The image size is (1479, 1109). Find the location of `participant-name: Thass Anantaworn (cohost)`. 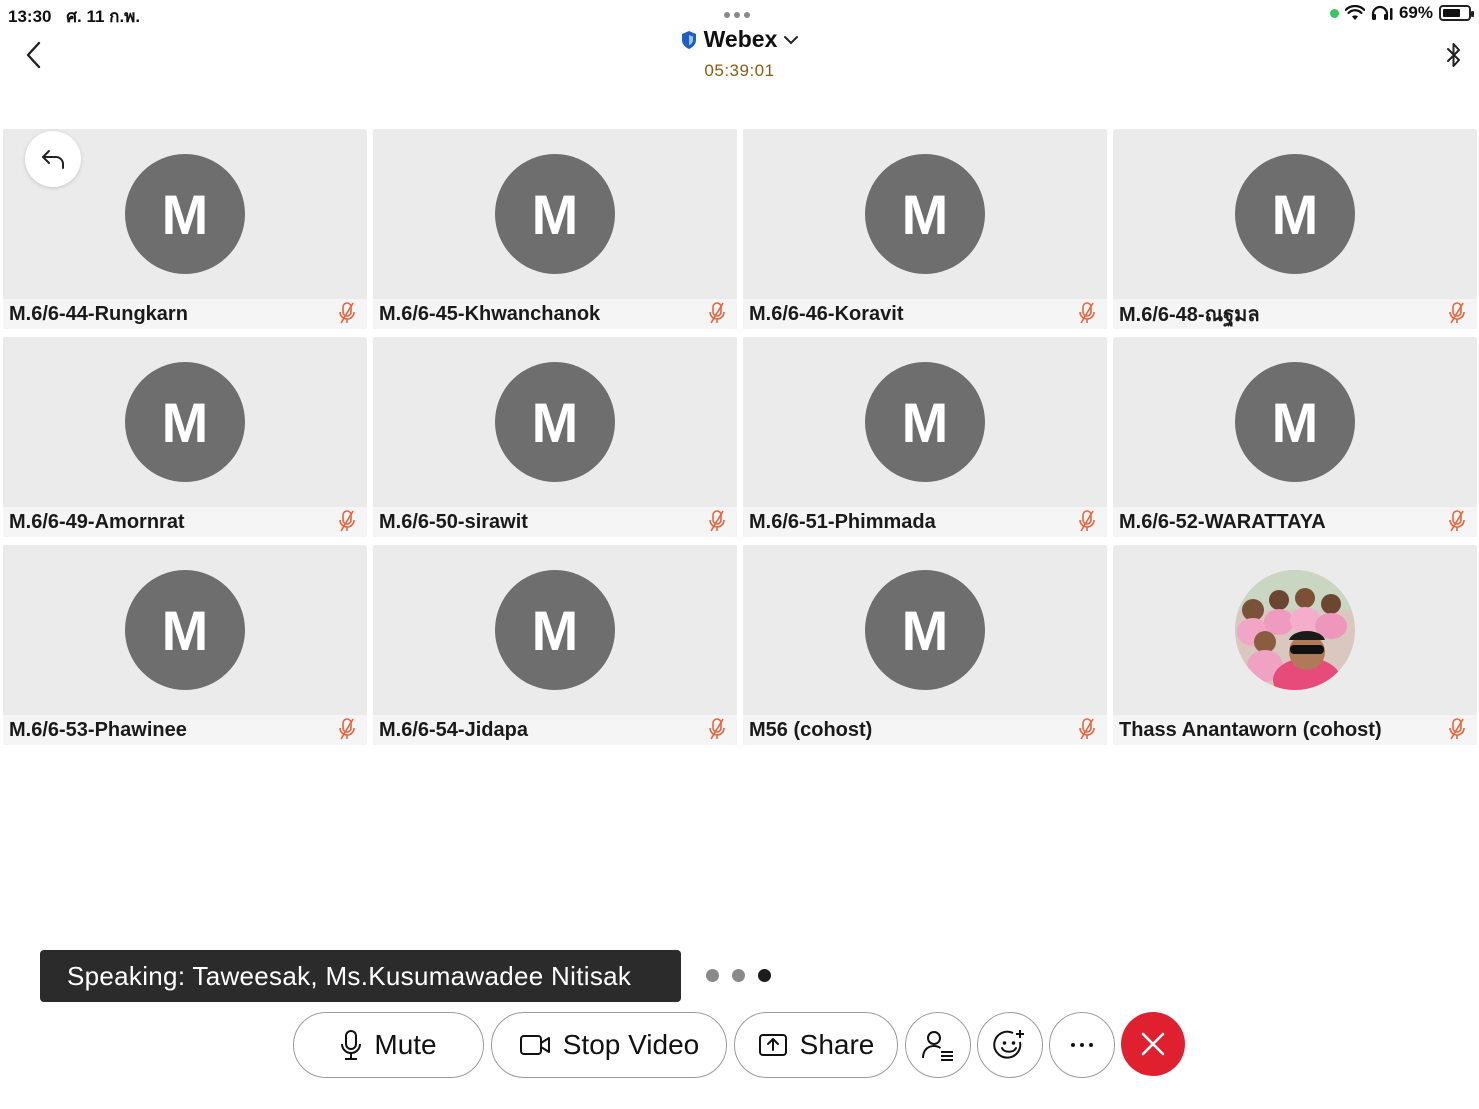

participant-name: Thass Anantaworn (cohost) is located at coordinates (1250, 729).